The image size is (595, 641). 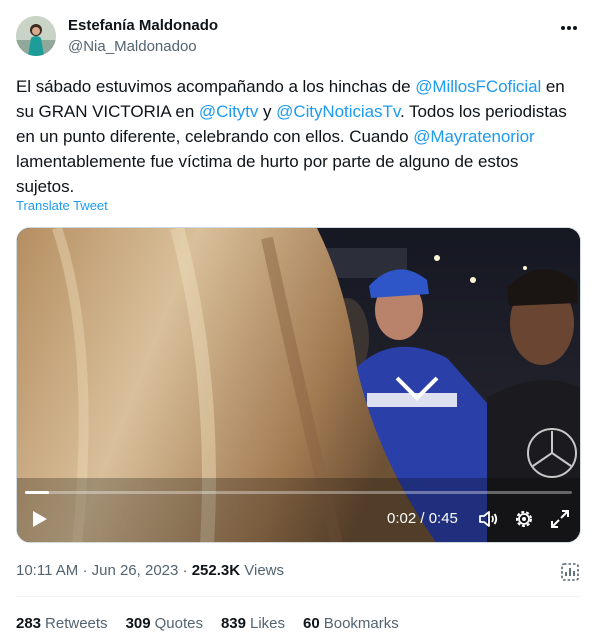 What do you see at coordinates (36, 36) in the screenshot?
I see `avatar` at bounding box center [36, 36].